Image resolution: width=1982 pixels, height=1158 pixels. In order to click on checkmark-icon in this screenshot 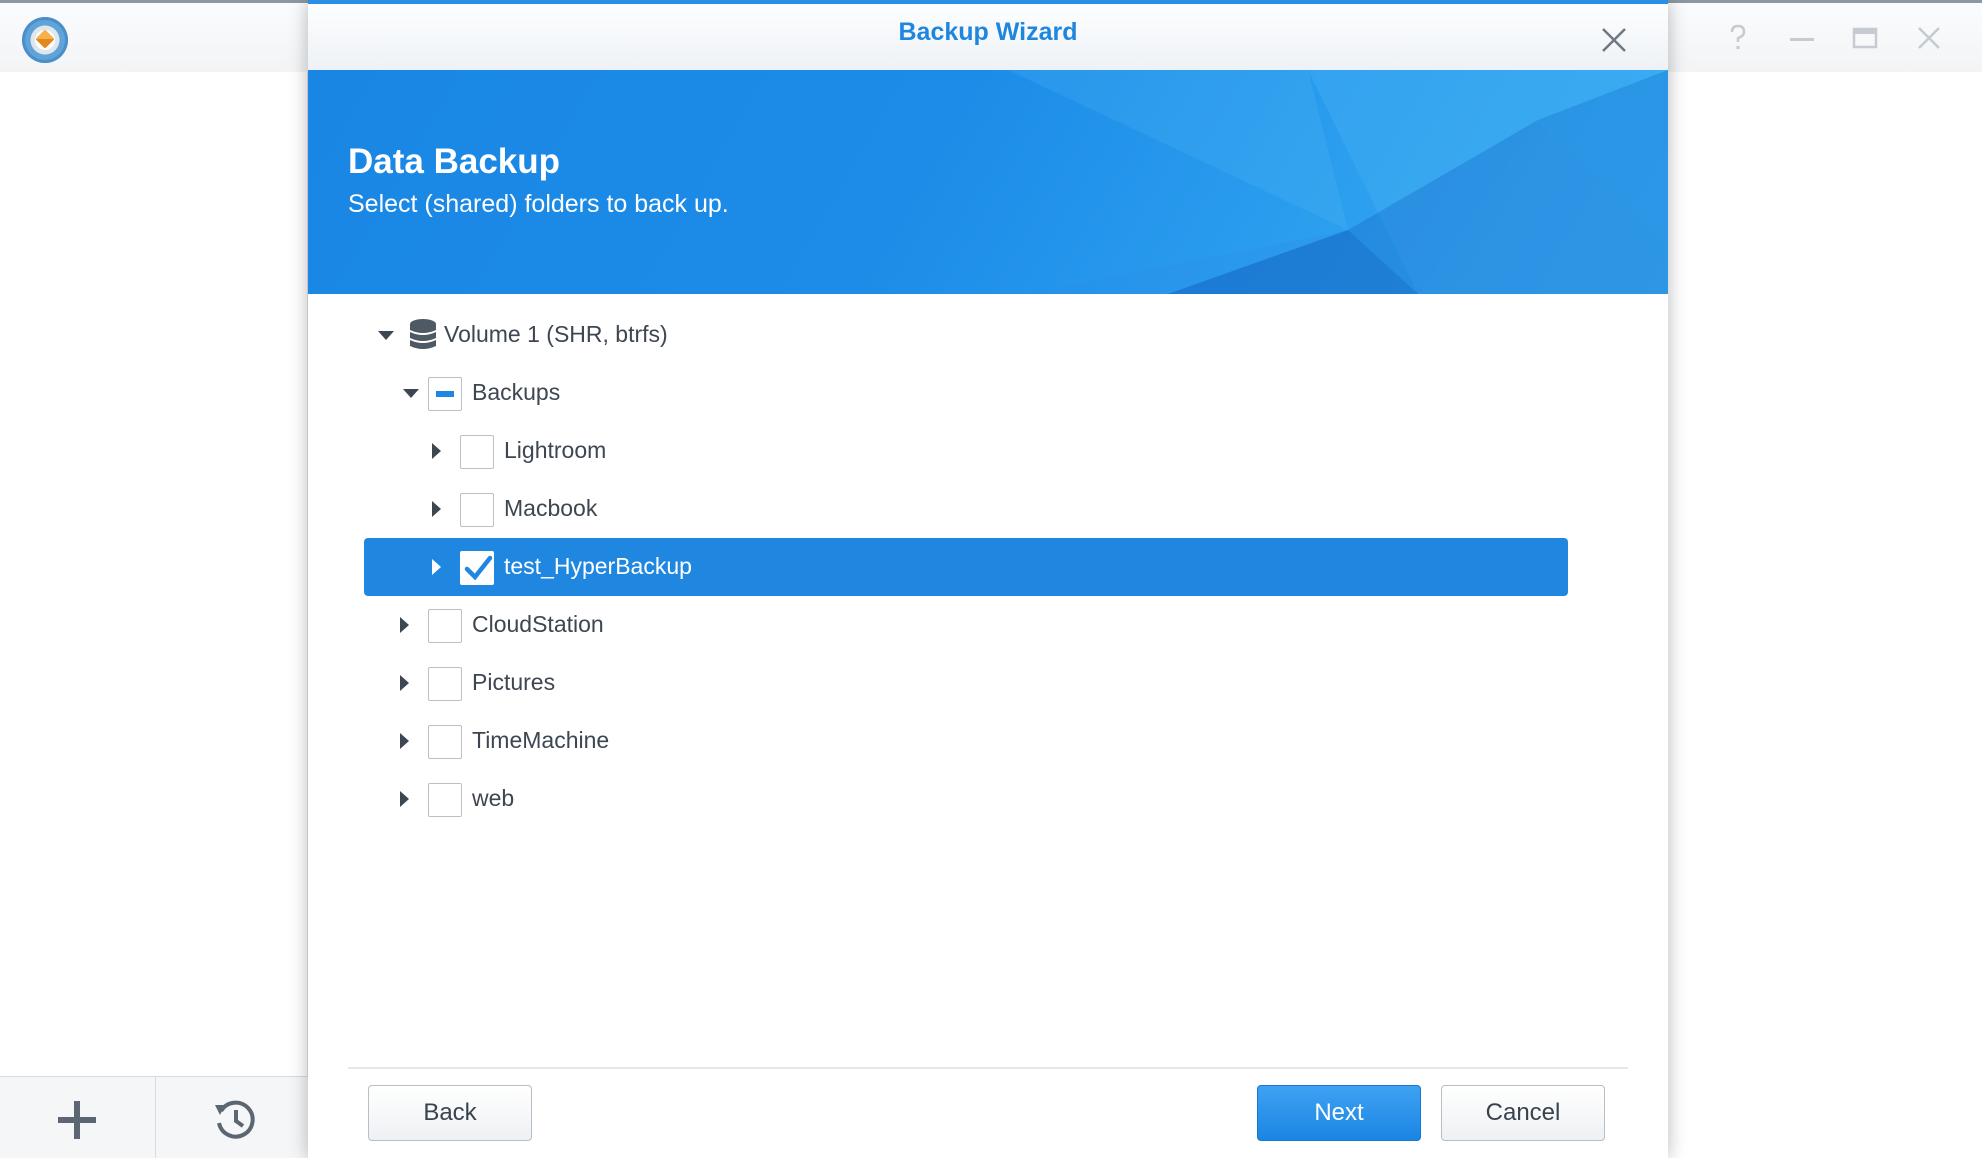, I will do `click(478, 568)`.